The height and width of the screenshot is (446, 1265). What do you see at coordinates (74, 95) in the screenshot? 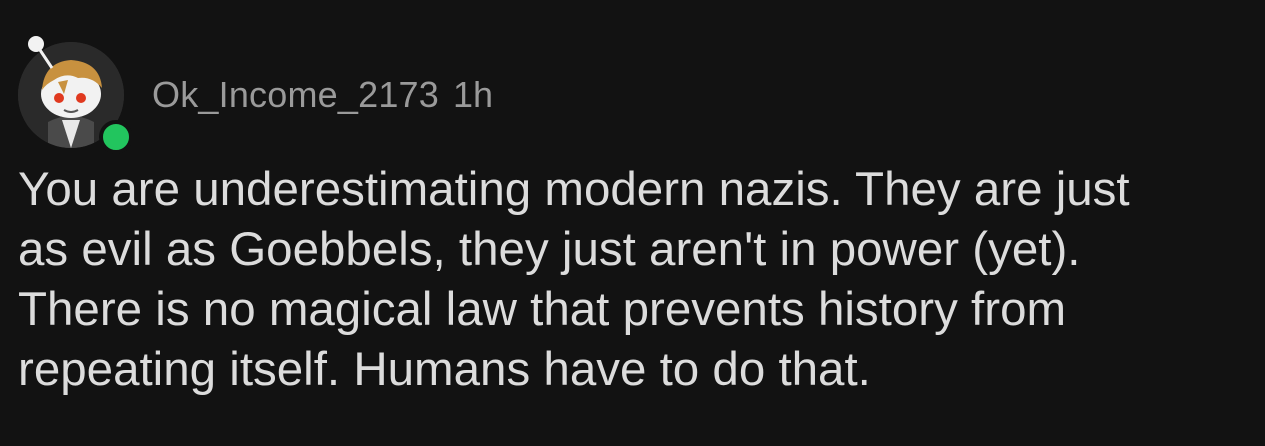
I see `avatar` at bounding box center [74, 95].